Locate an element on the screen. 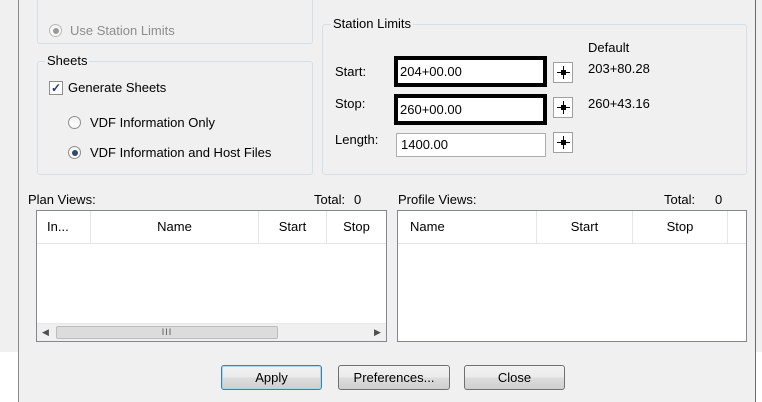 Image resolution: width=762 pixels, height=402 pixels. length-input: 1400.00 is located at coordinates (471, 145).